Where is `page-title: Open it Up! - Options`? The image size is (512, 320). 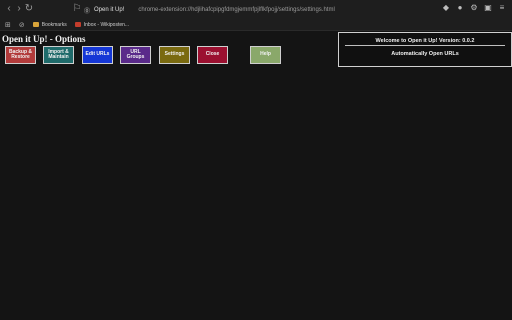 page-title: Open it Up! - Options is located at coordinates (44, 39).